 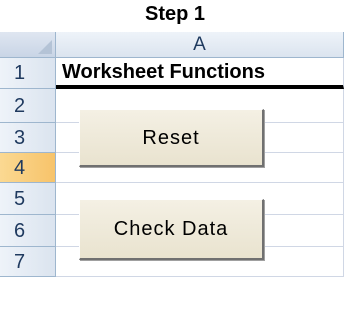 I want to click on select-all-triangle-icon, so click(x=45, y=47).